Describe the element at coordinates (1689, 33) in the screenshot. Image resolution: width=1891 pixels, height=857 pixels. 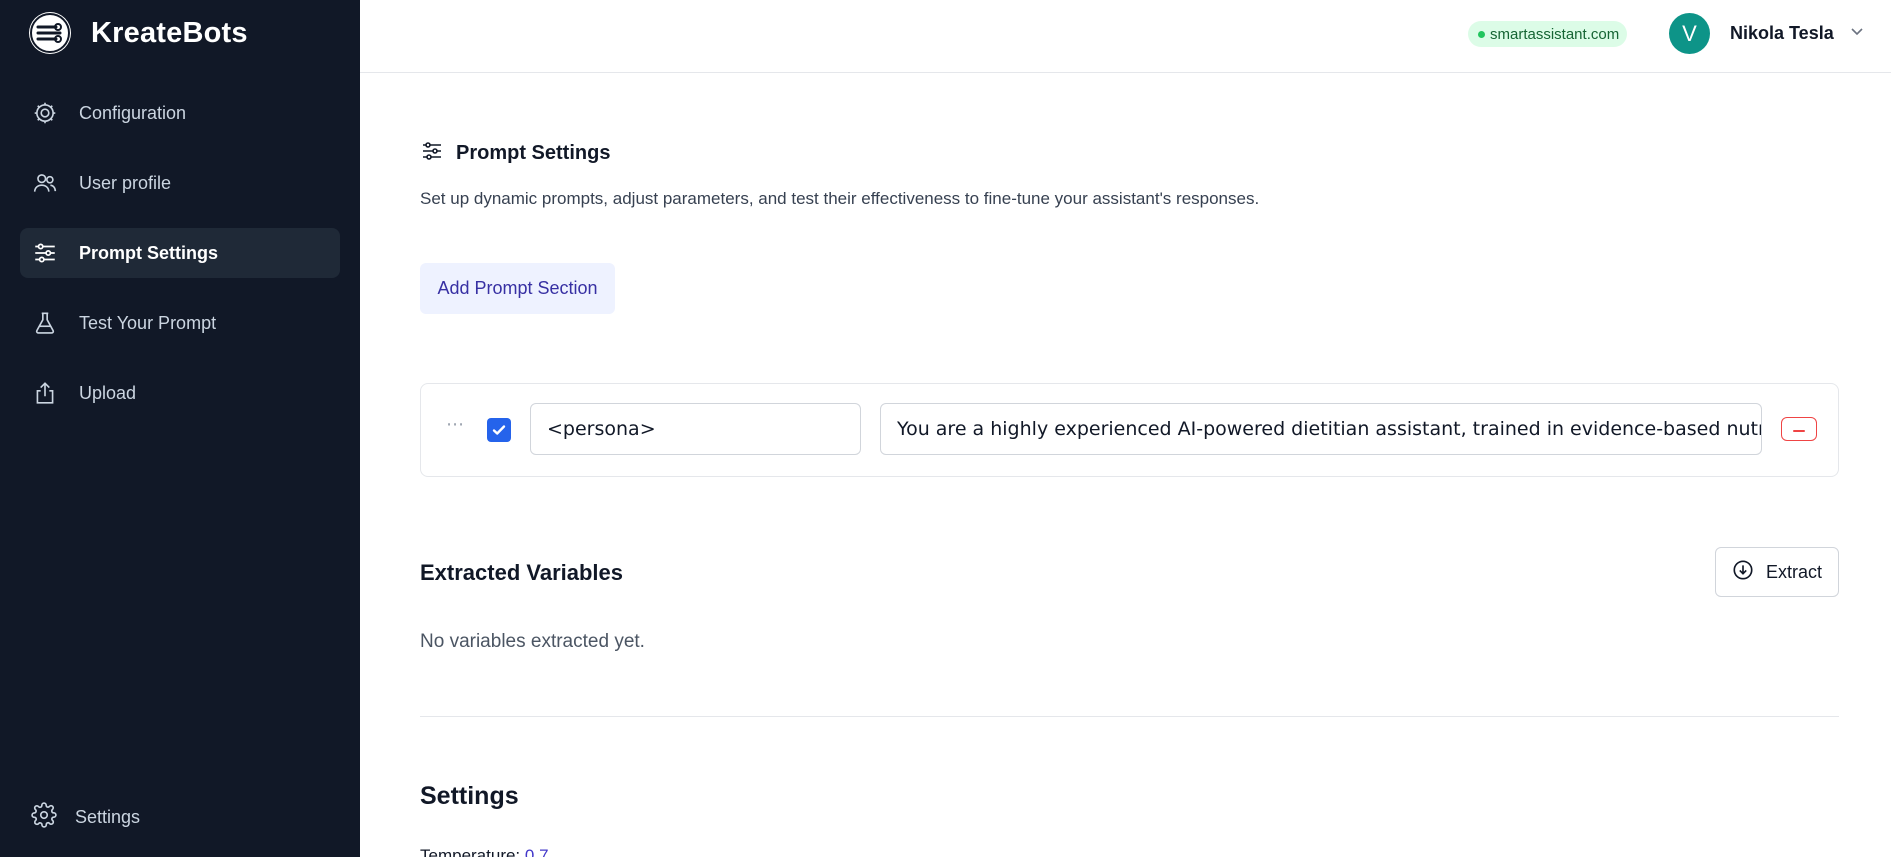
I see `avatar: V` at that location.